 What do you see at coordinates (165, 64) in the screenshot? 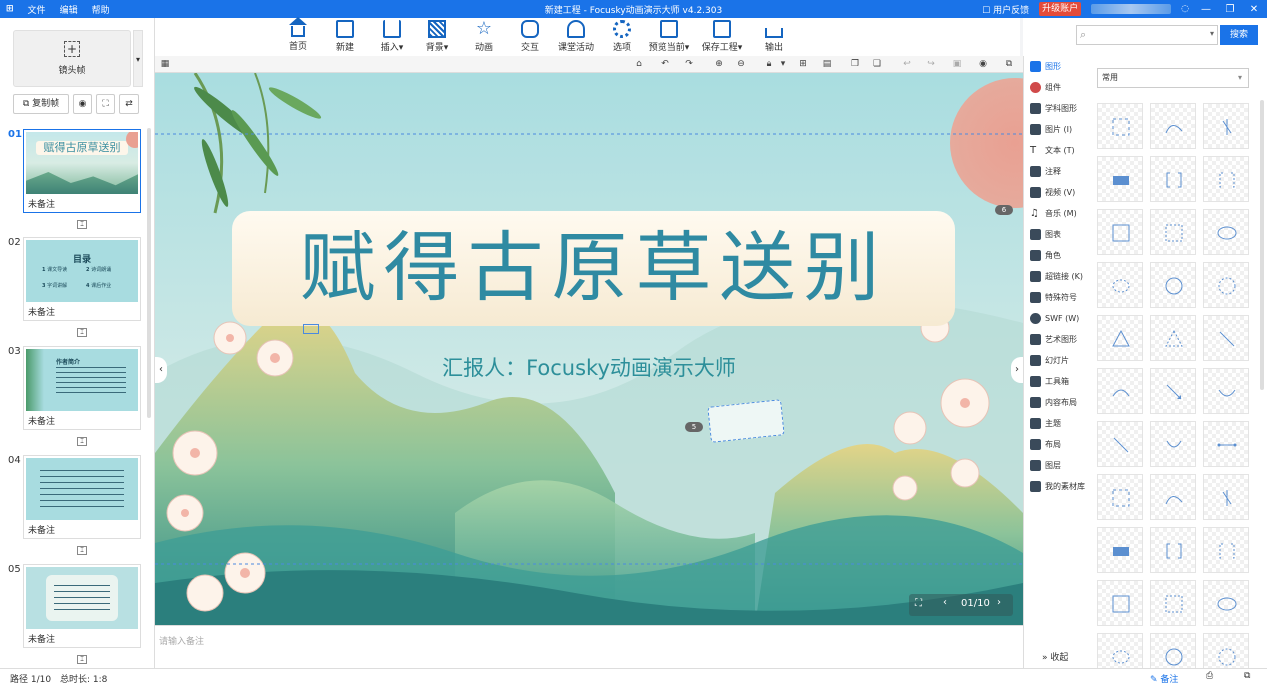
I see `layout-icon: ▦` at bounding box center [165, 64].